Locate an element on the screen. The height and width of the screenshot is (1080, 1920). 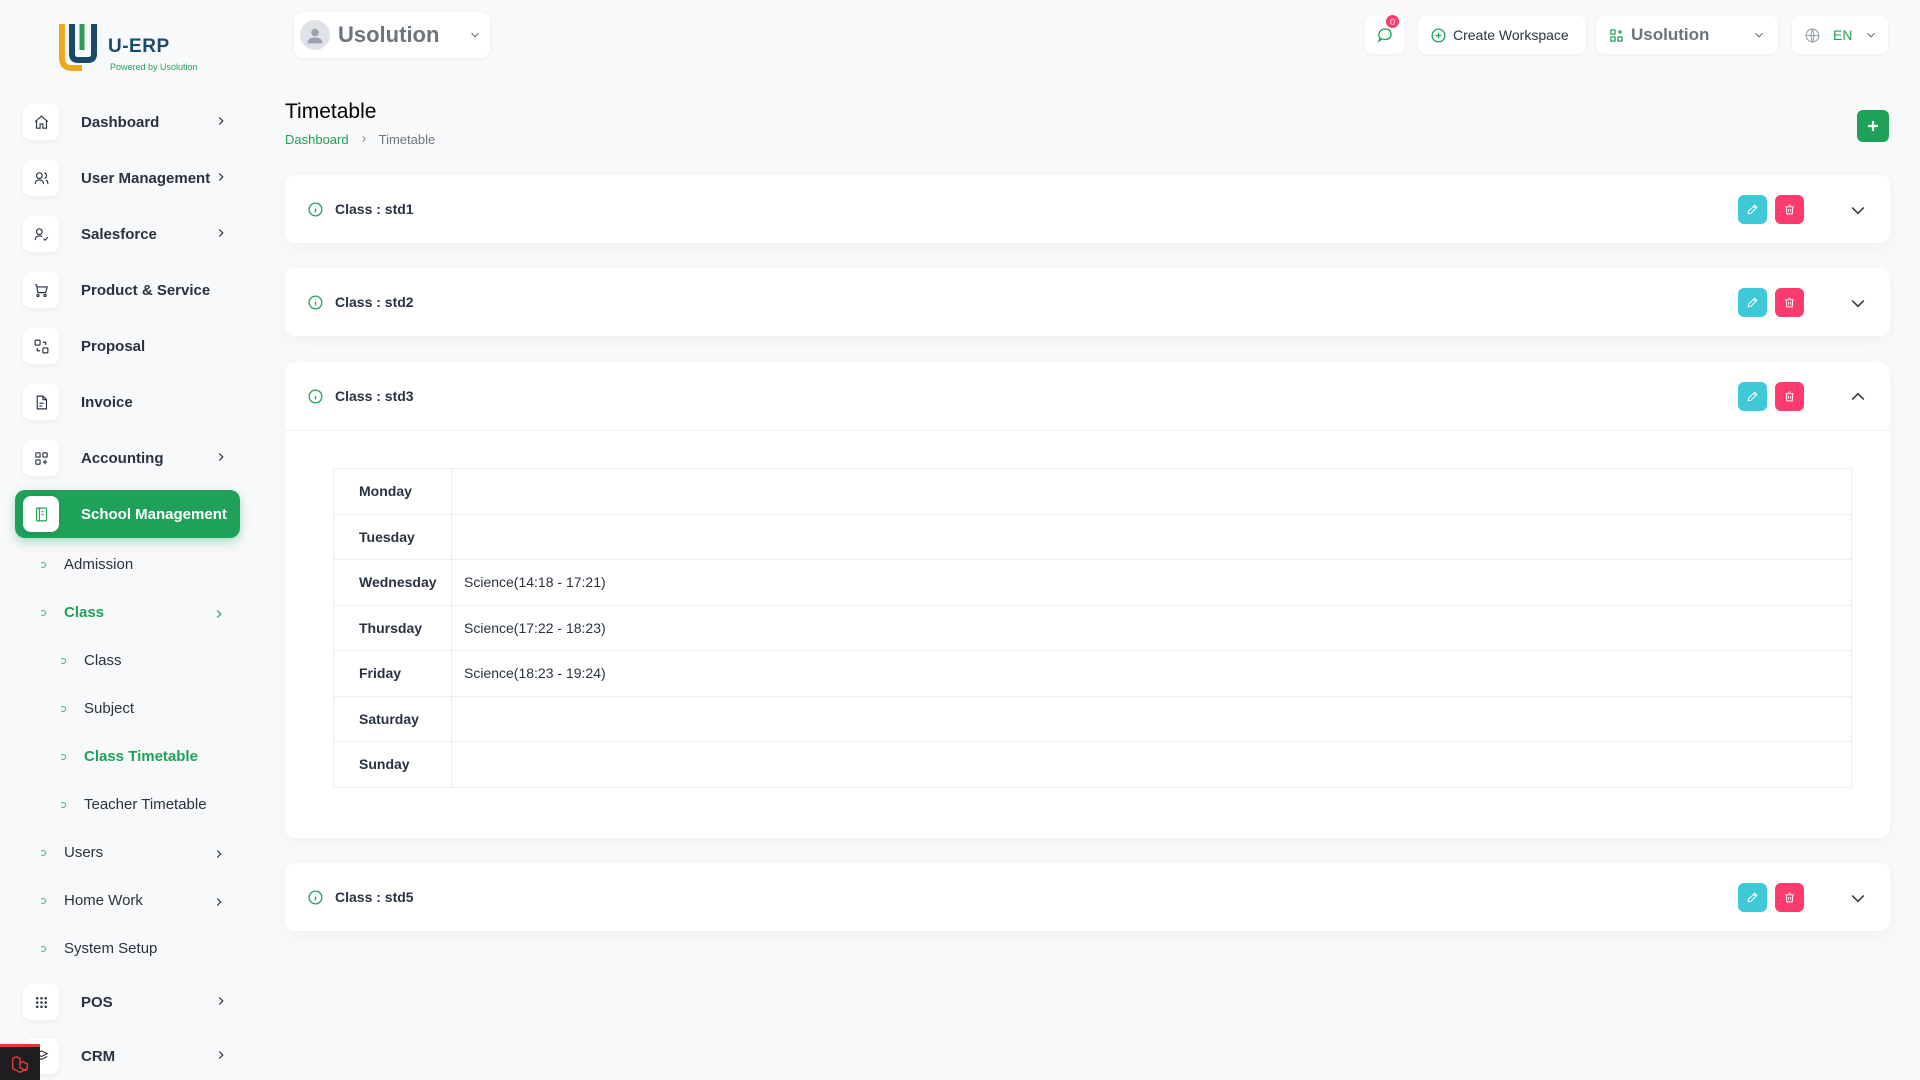
sidebar-item-salesforce: Salesforce is located at coordinates (127, 234).